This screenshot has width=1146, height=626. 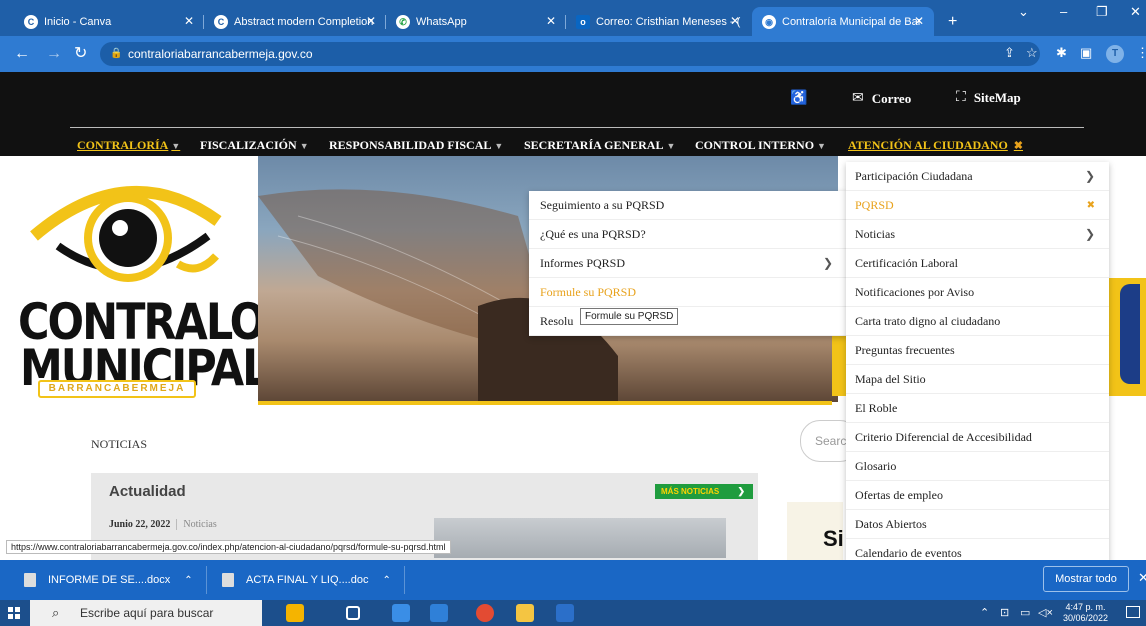 I want to click on side-panel-icon: ▣, so click(x=1086, y=53).